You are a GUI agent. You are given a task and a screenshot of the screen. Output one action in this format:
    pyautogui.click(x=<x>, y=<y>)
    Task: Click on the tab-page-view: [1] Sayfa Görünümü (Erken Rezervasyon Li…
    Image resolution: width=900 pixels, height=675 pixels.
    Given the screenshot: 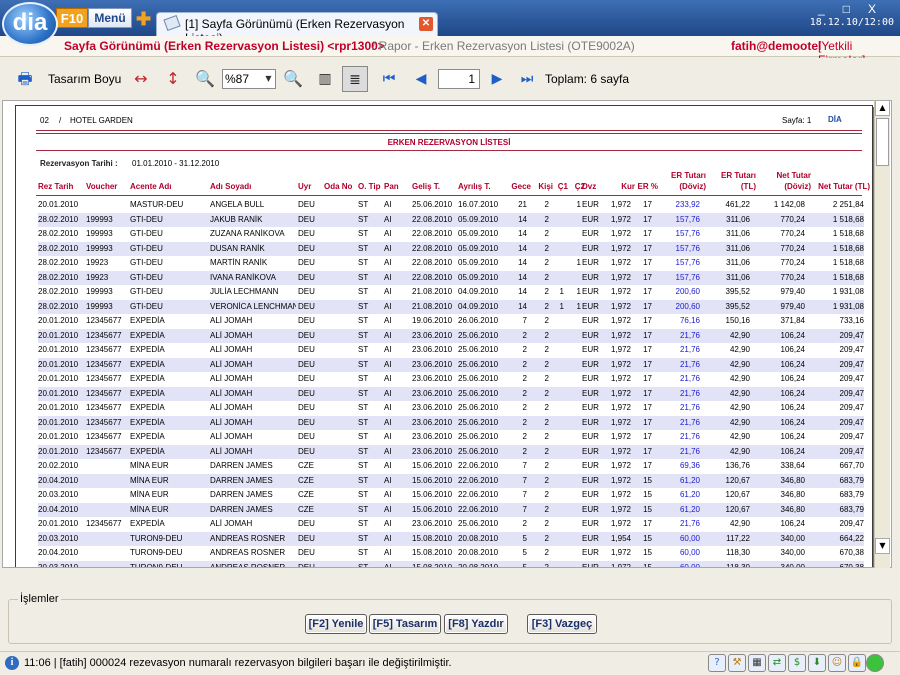 What is the action you would take?
    pyautogui.click(x=297, y=28)
    